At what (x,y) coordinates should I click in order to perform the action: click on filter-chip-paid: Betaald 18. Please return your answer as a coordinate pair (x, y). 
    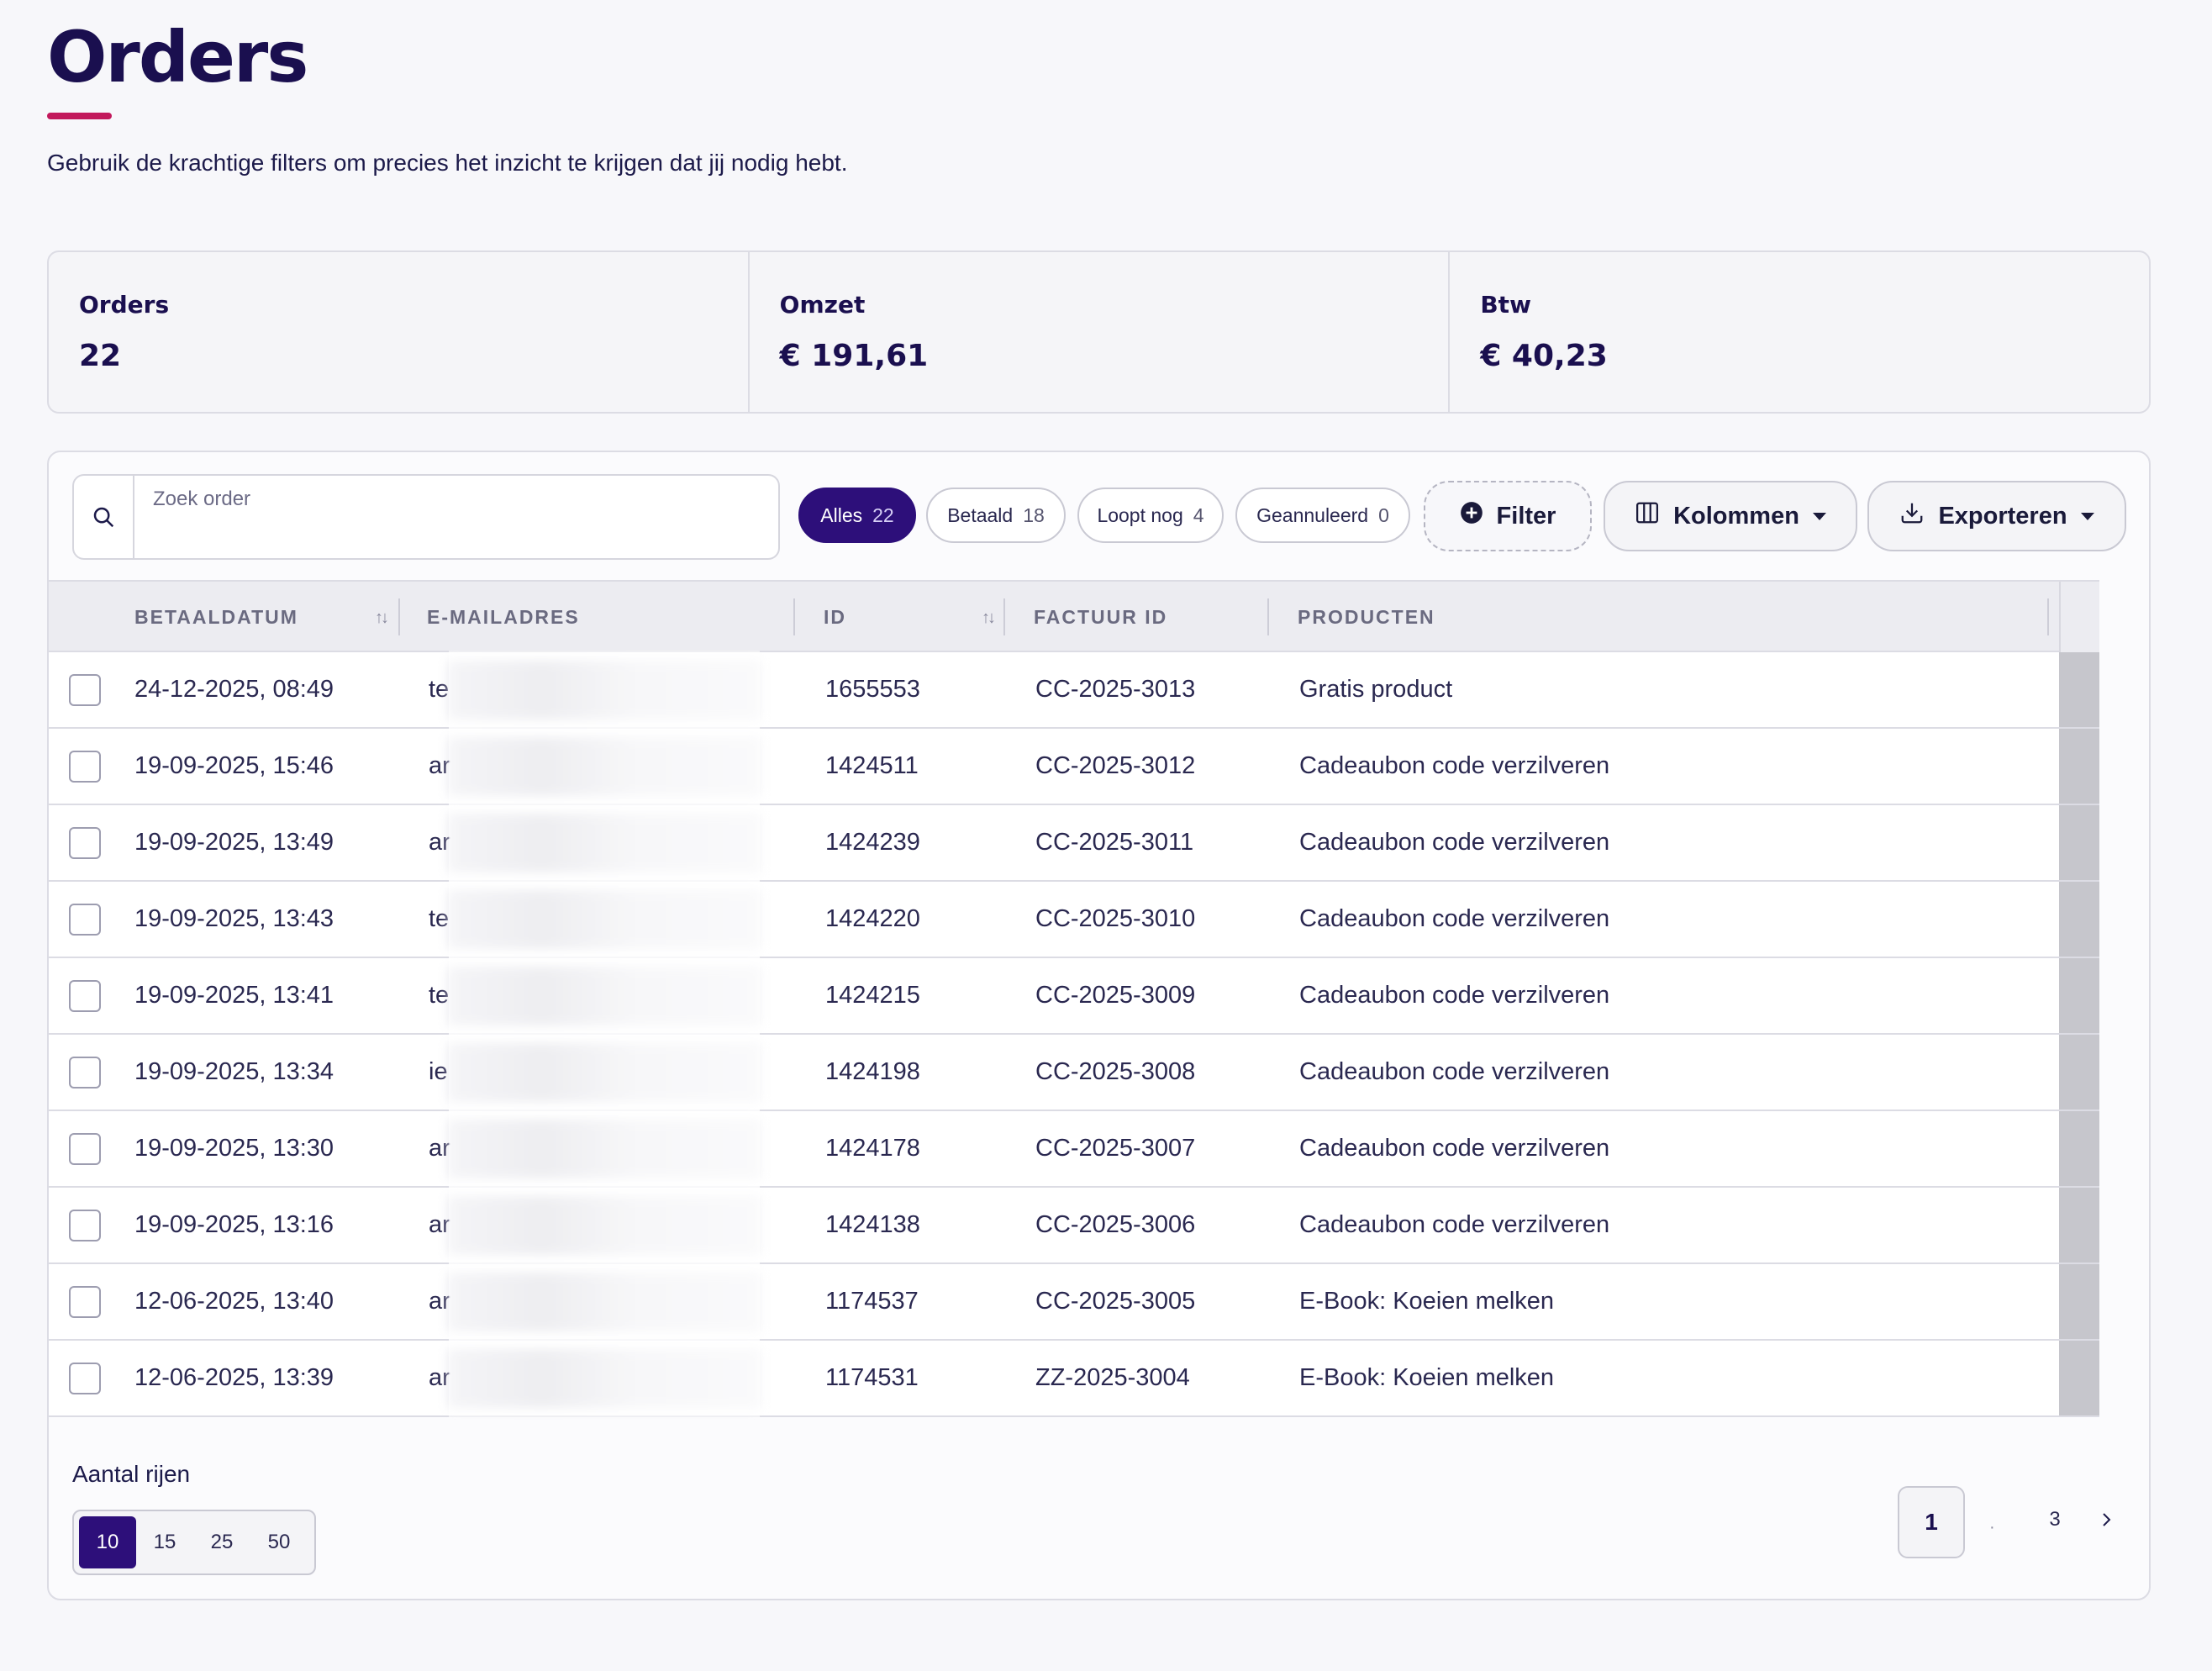
    Looking at the image, I should click on (996, 515).